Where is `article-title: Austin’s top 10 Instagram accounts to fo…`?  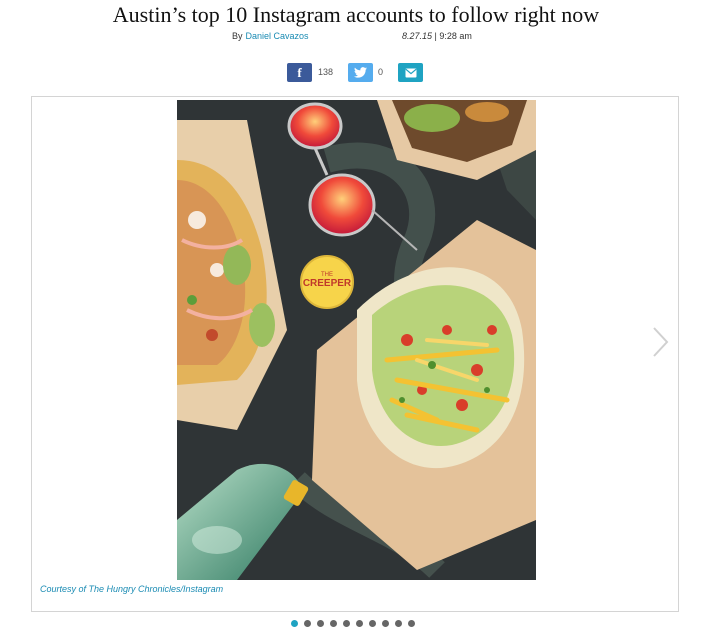 article-title: Austin’s top 10 Instagram accounts to fo… is located at coordinates (356, 14).